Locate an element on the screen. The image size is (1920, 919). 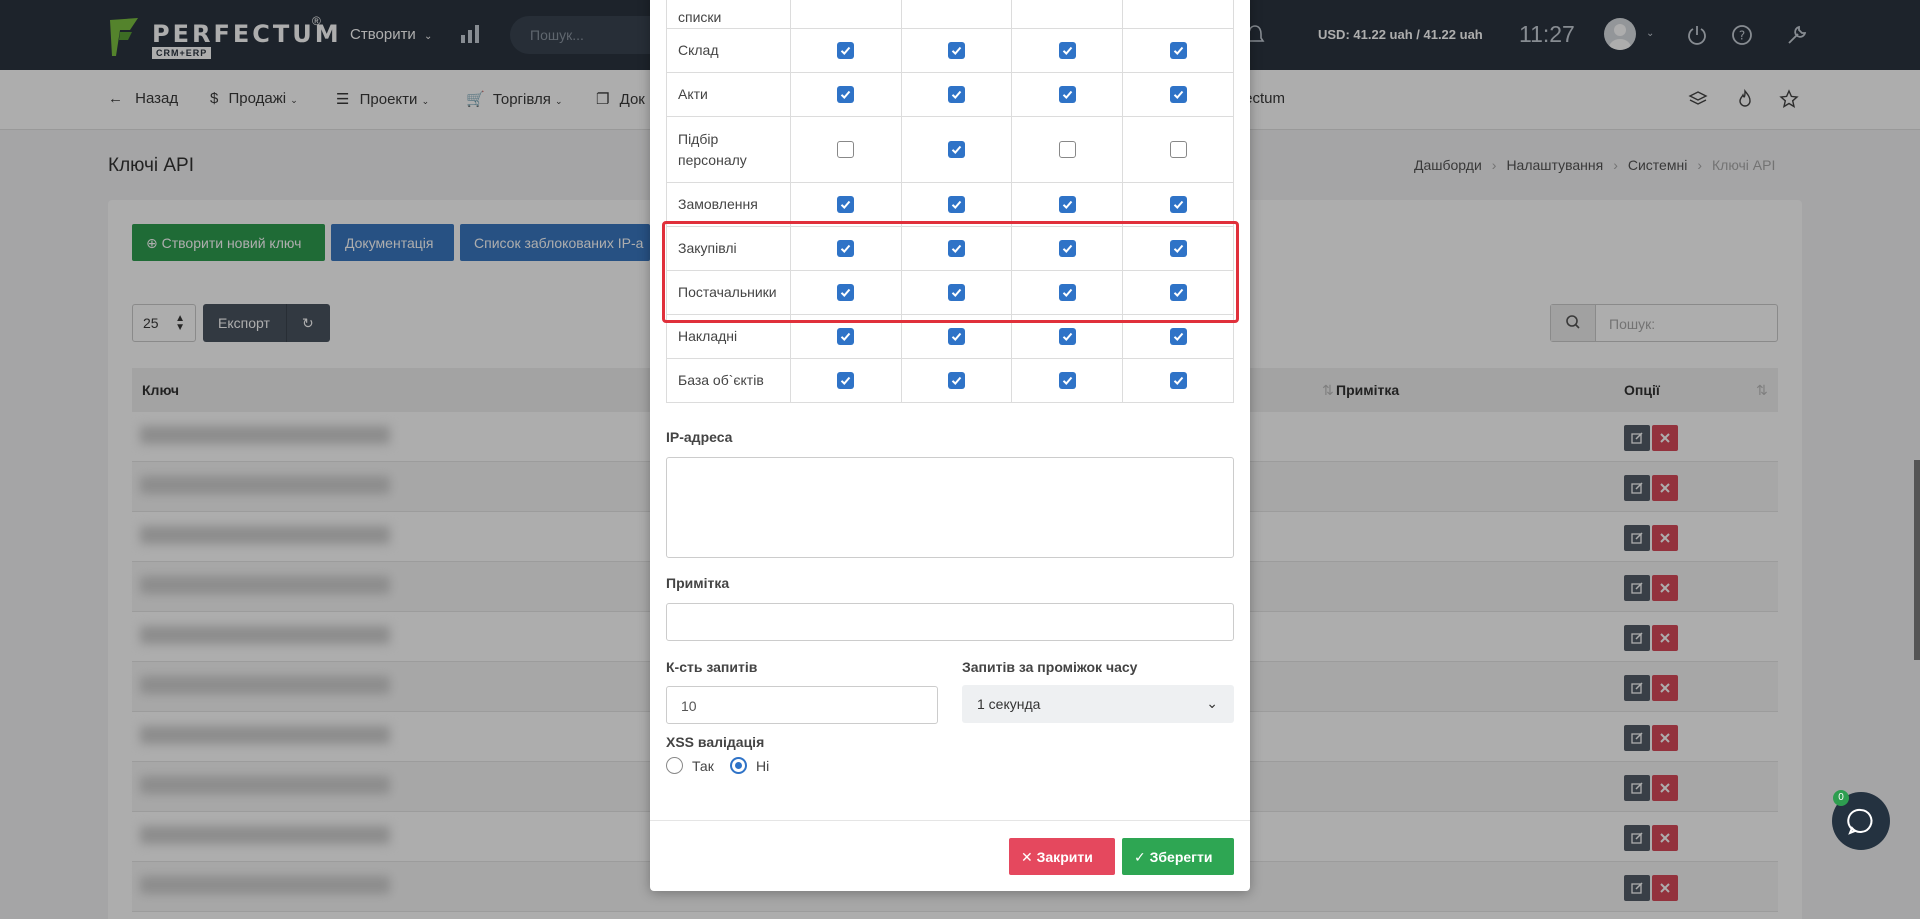
chat-badge: 0 is located at coordinates (1841, 798).